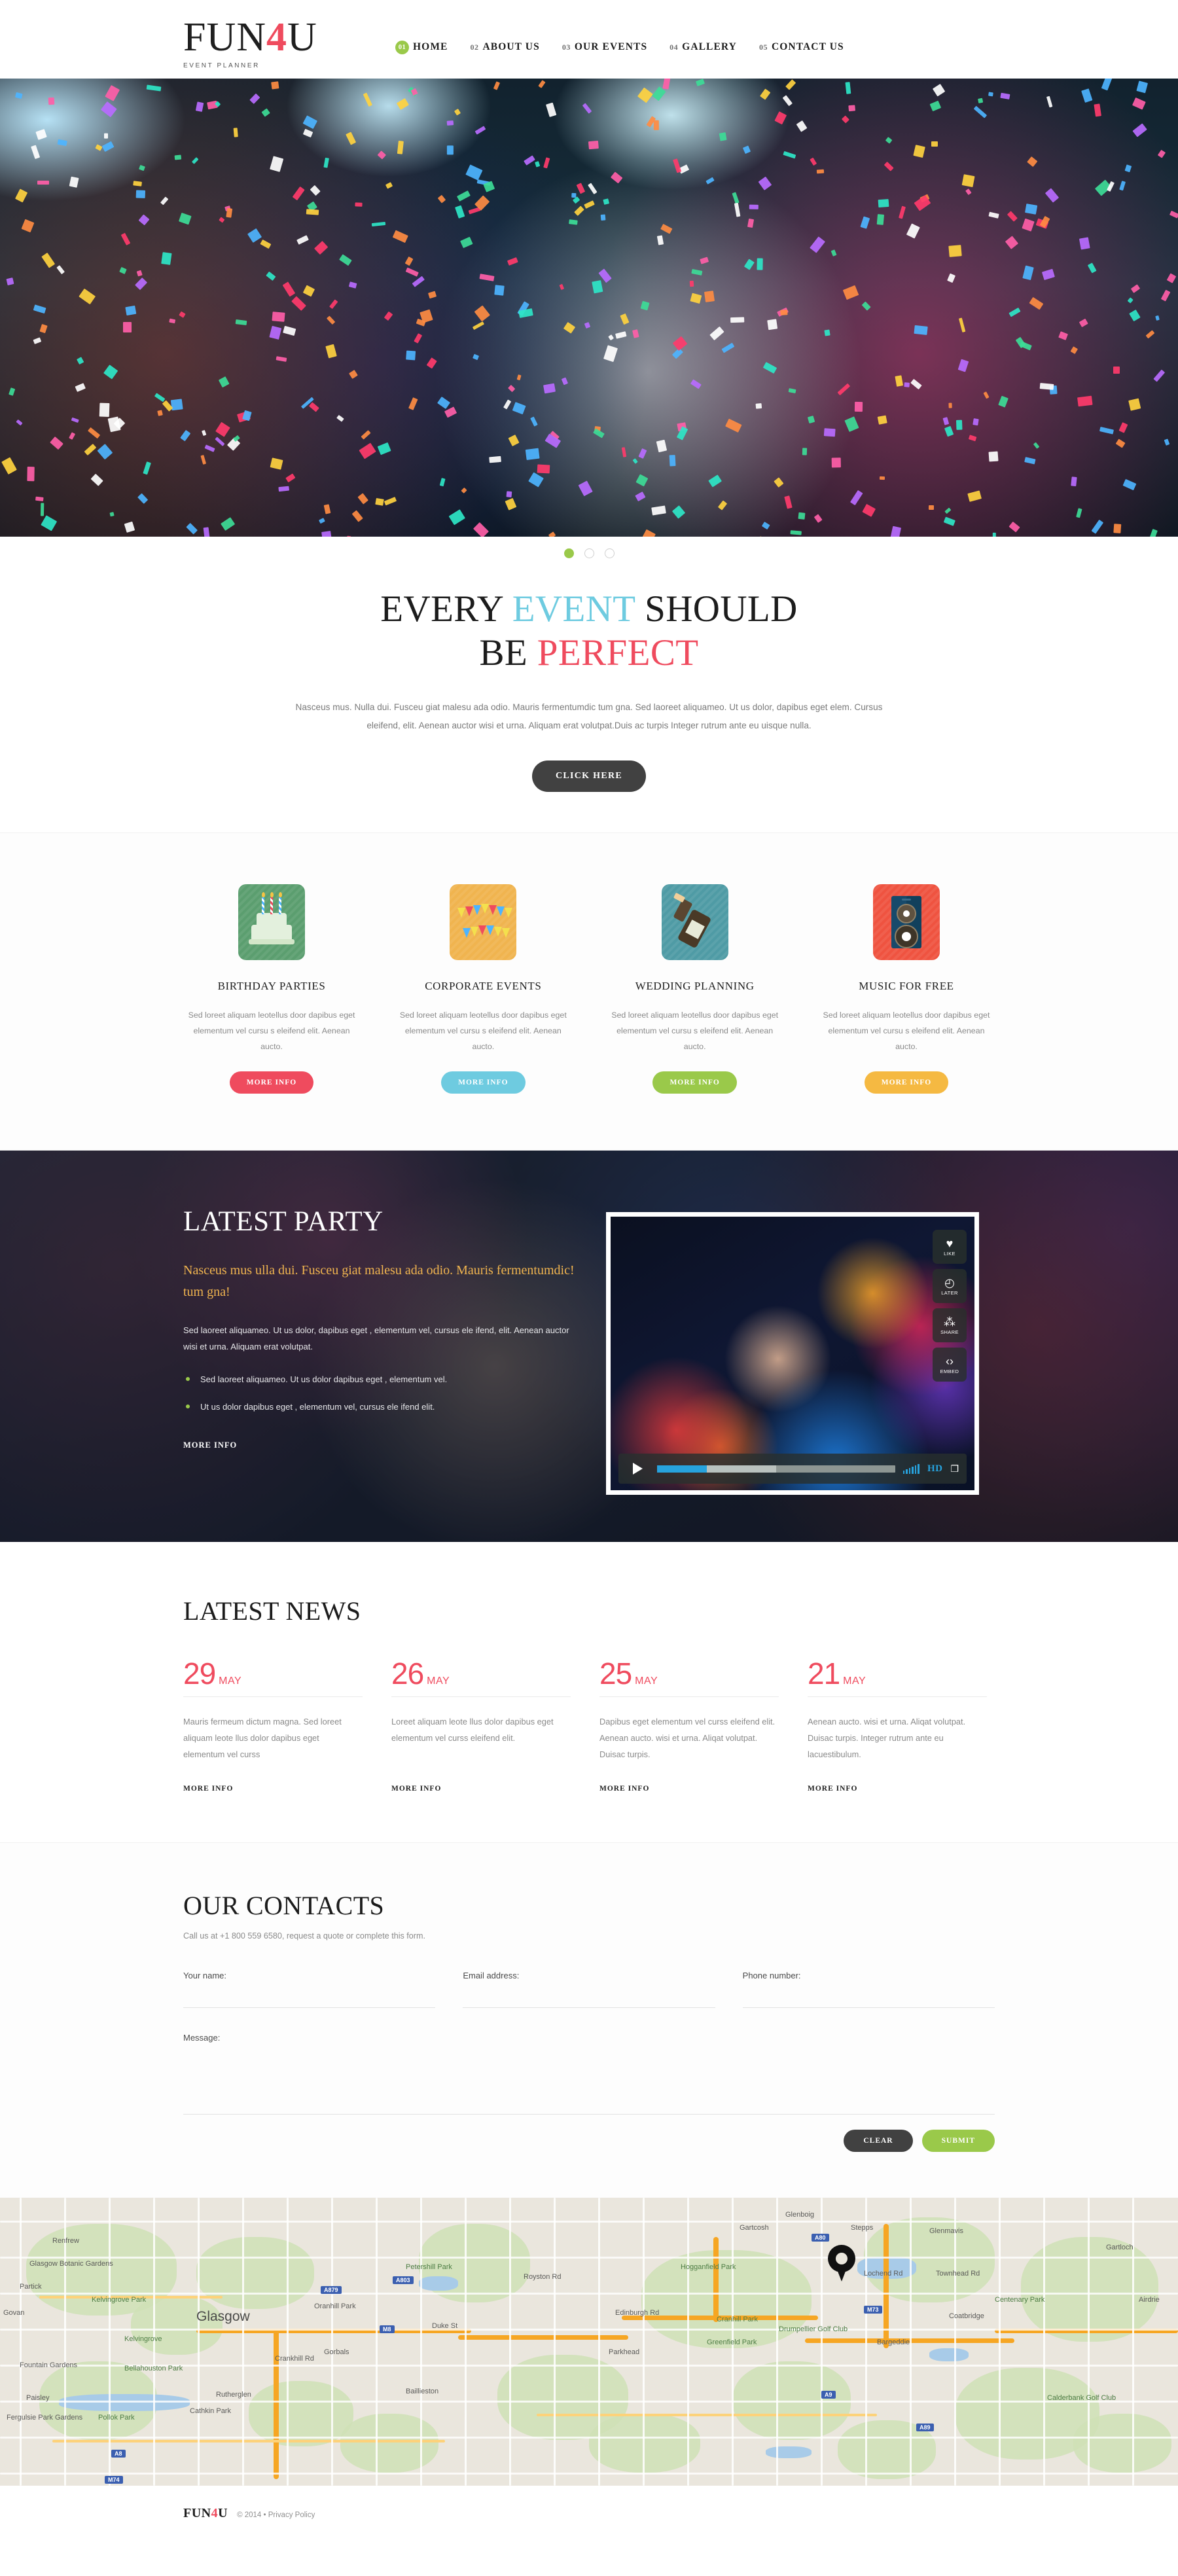  What do you see at coordinates (771, 1975) in the screenshot?
I see `phone-label: Phone number:` at bounding box center [771, 1975].